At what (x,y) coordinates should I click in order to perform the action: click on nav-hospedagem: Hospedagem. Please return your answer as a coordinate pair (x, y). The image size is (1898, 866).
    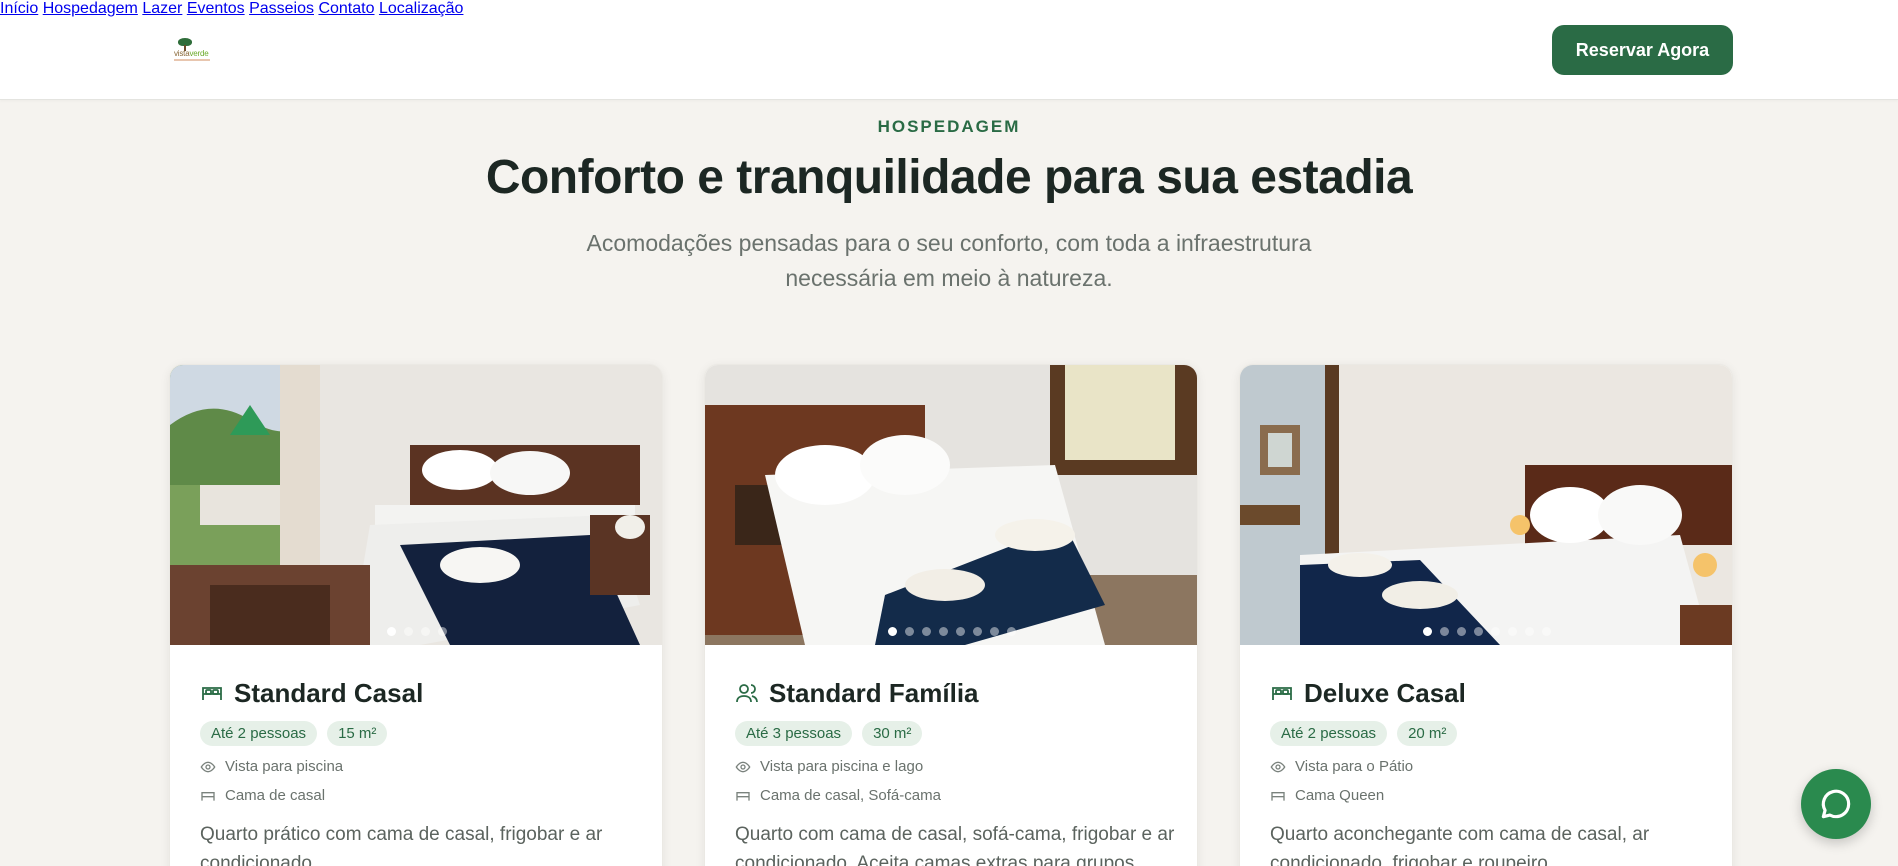
    Looking at the image, I should click on (90, 8).